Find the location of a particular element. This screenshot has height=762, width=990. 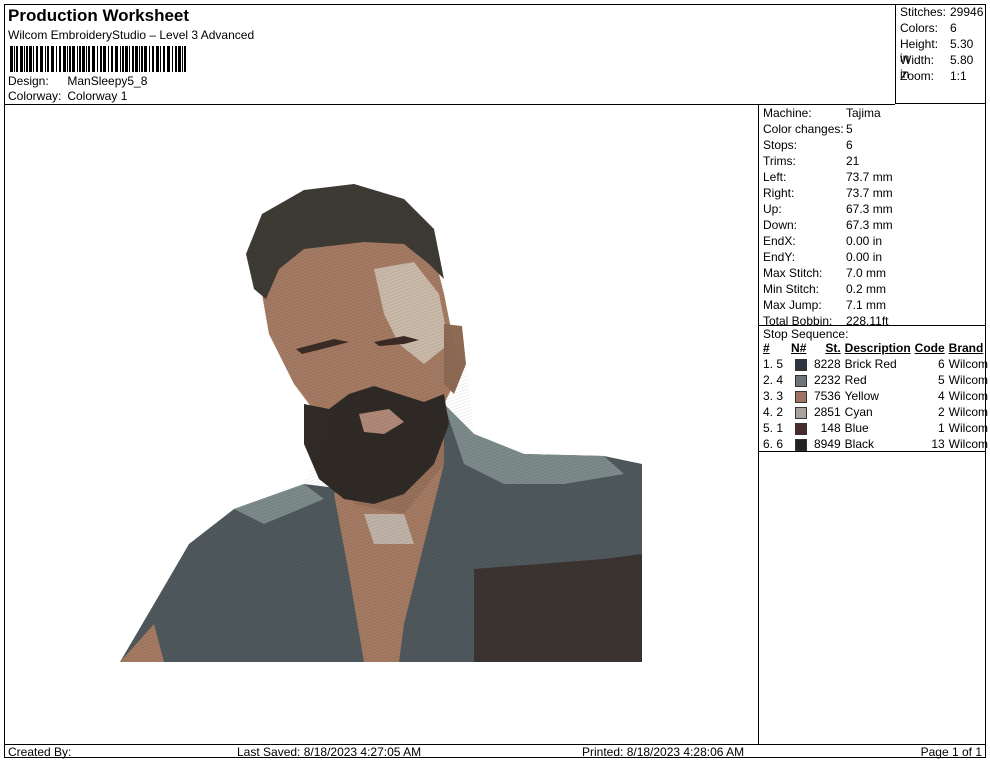

info-row: Machine: Tajima is located at coordinates (822, 113).